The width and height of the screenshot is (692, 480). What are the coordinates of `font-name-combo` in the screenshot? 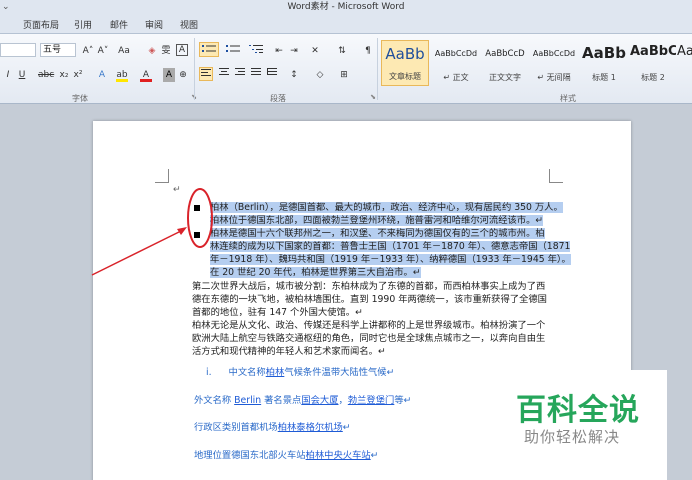 It's located at (18, 50).